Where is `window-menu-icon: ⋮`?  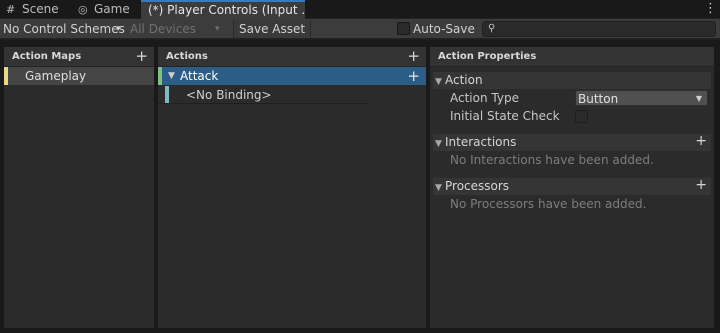 window-menu-icon: ⋮ is located at coordinates (710, 9).